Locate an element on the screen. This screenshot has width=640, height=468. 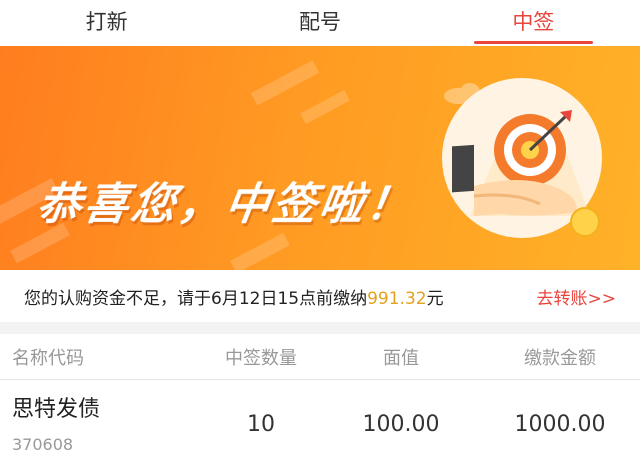
notice-prefix: 您的认购资金不足，请于6月12日15点前缴纳 is located at coordinates (196, 298).